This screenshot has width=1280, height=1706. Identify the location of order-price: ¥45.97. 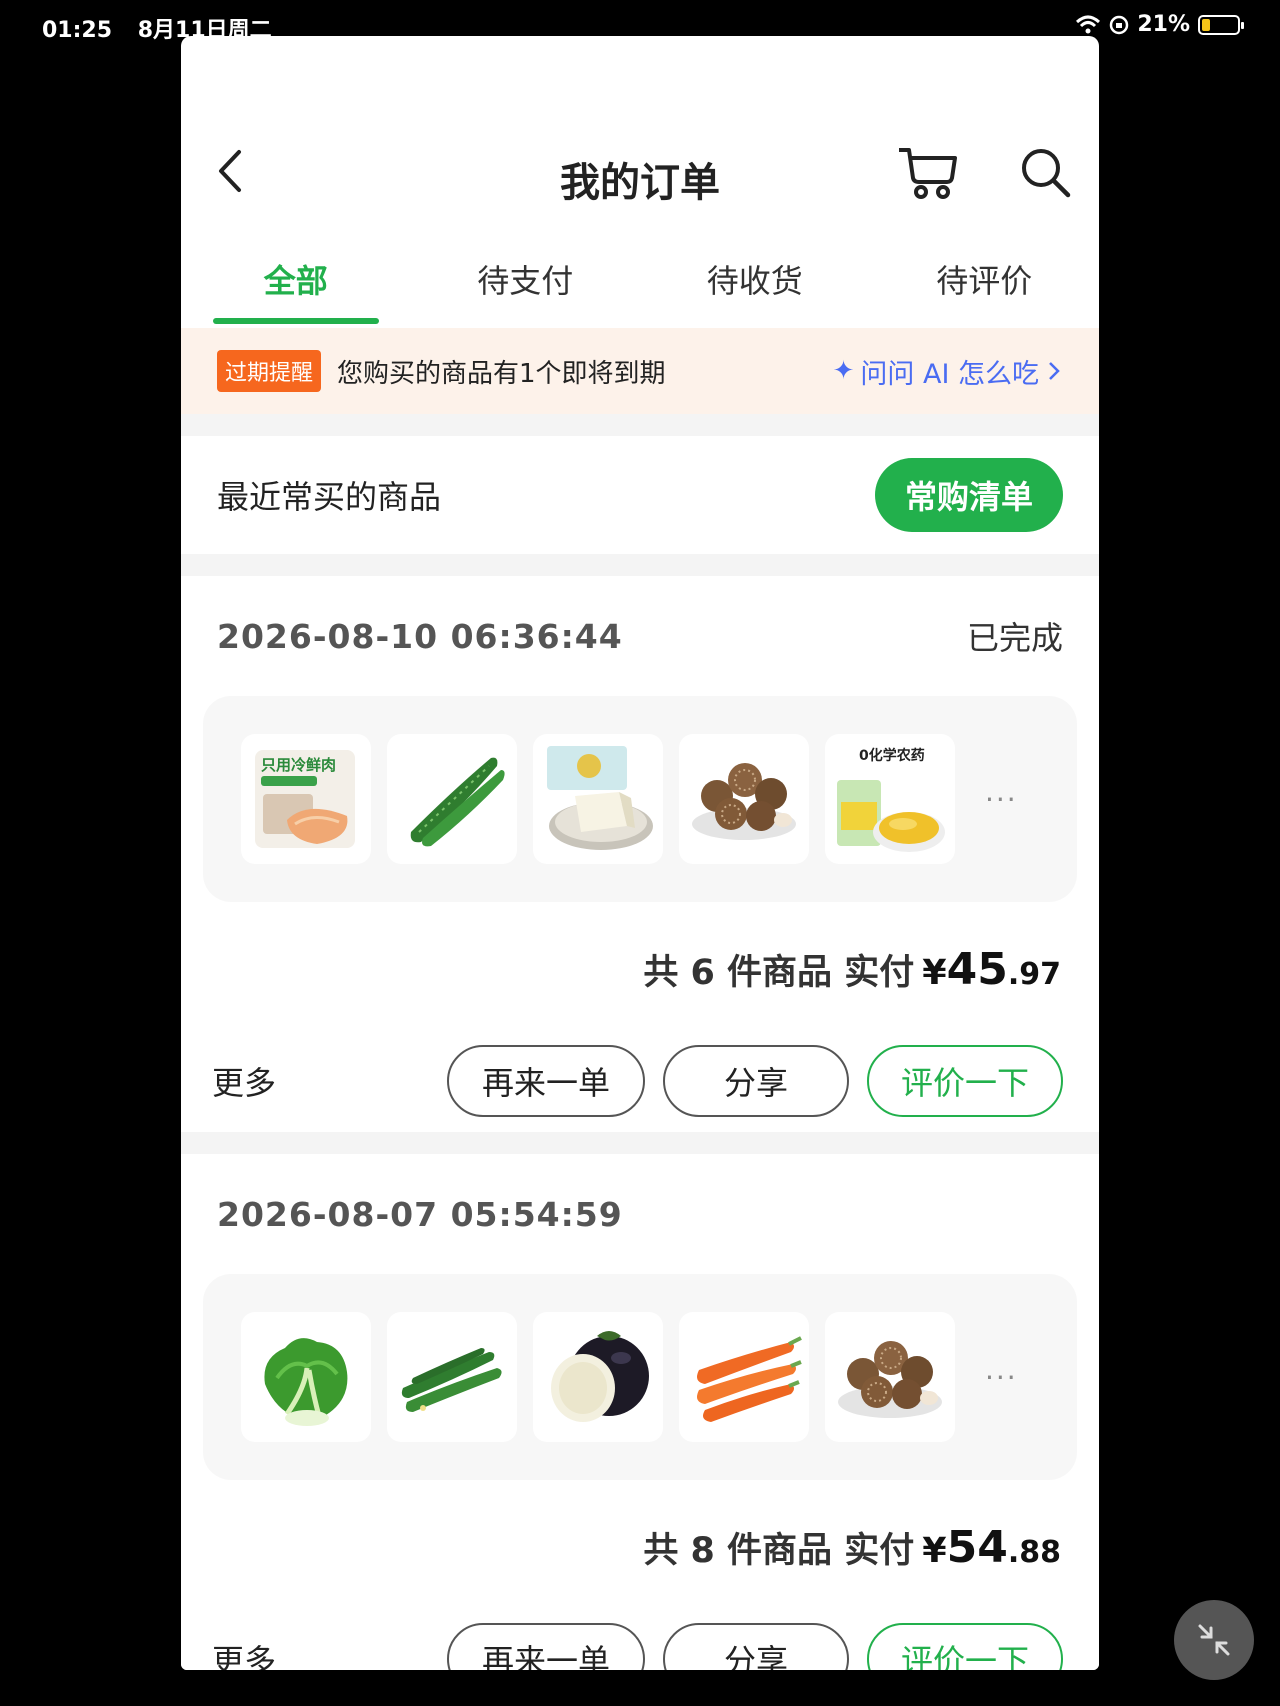
(991, 969).